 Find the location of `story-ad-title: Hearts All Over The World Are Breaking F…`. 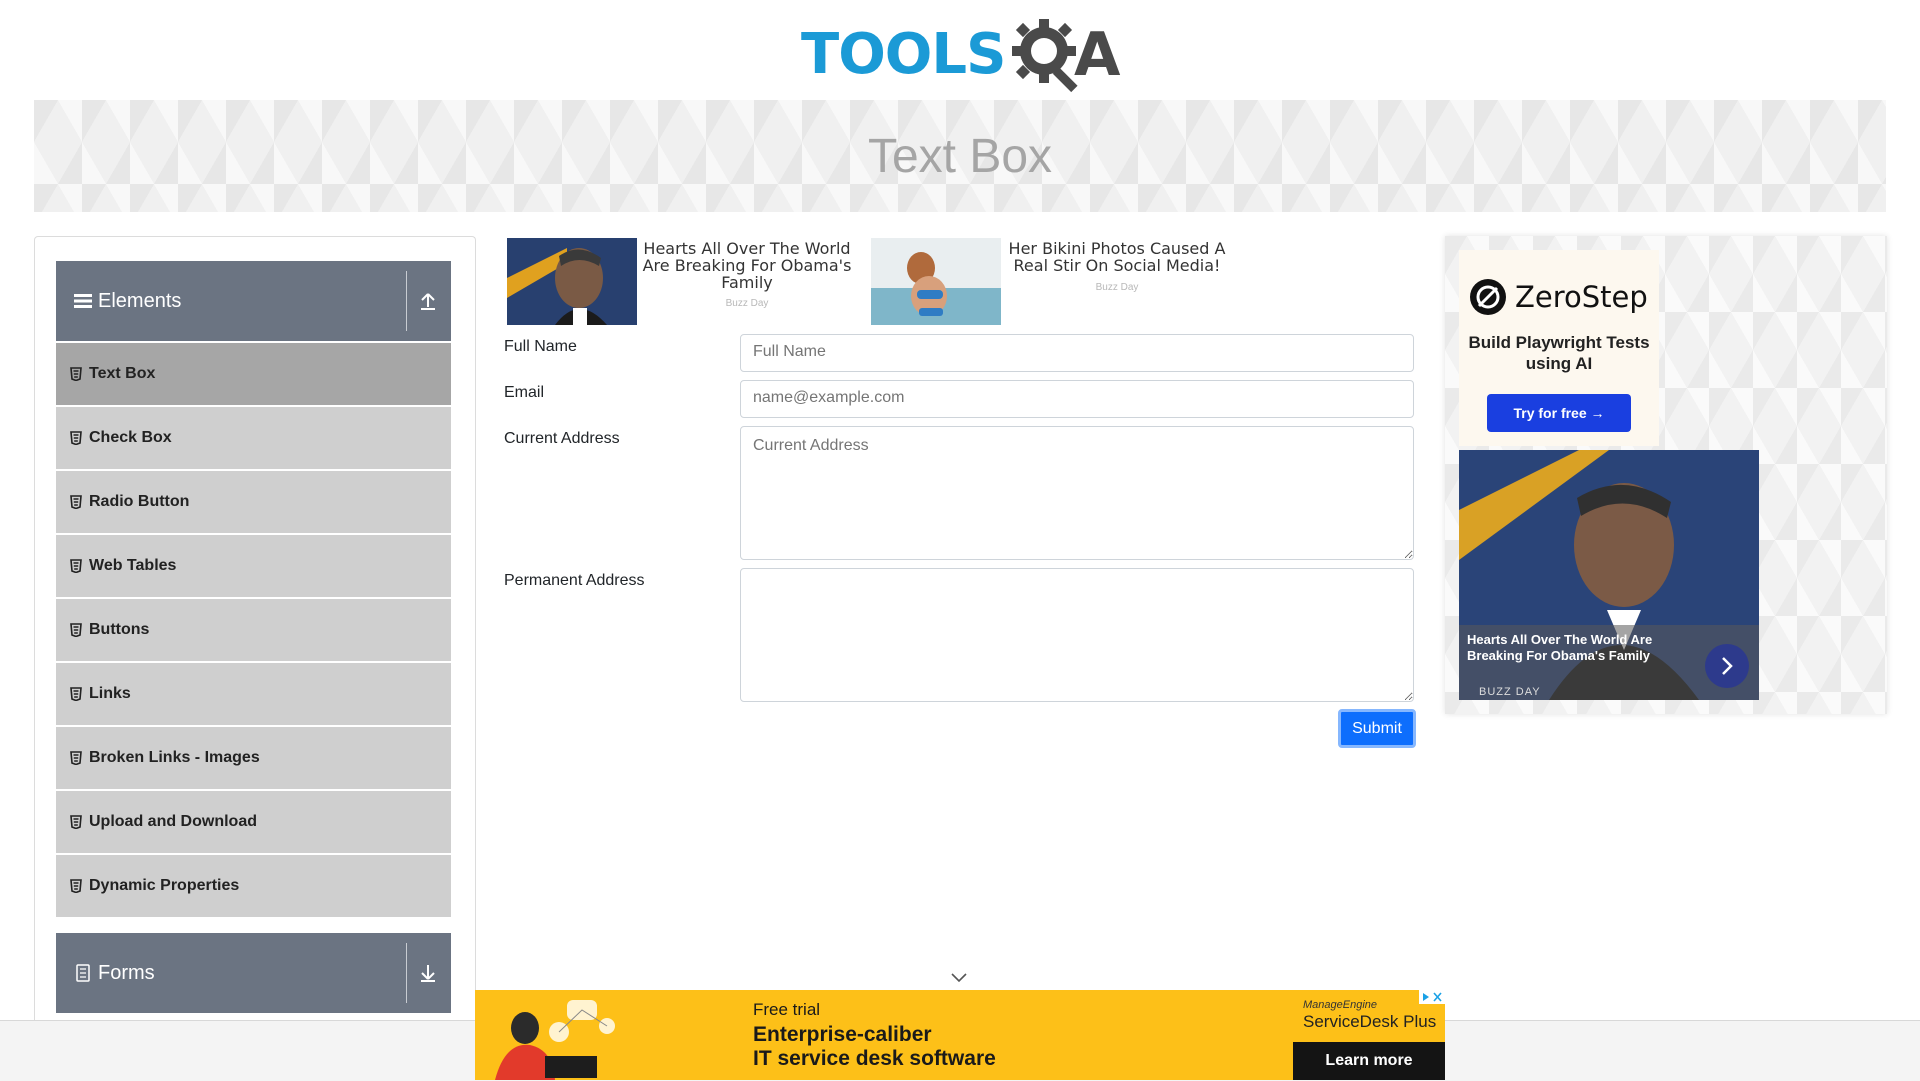

story-ad-title: Hearts All Over The World Are Breaking F… is located at coordinates (1560, 647).